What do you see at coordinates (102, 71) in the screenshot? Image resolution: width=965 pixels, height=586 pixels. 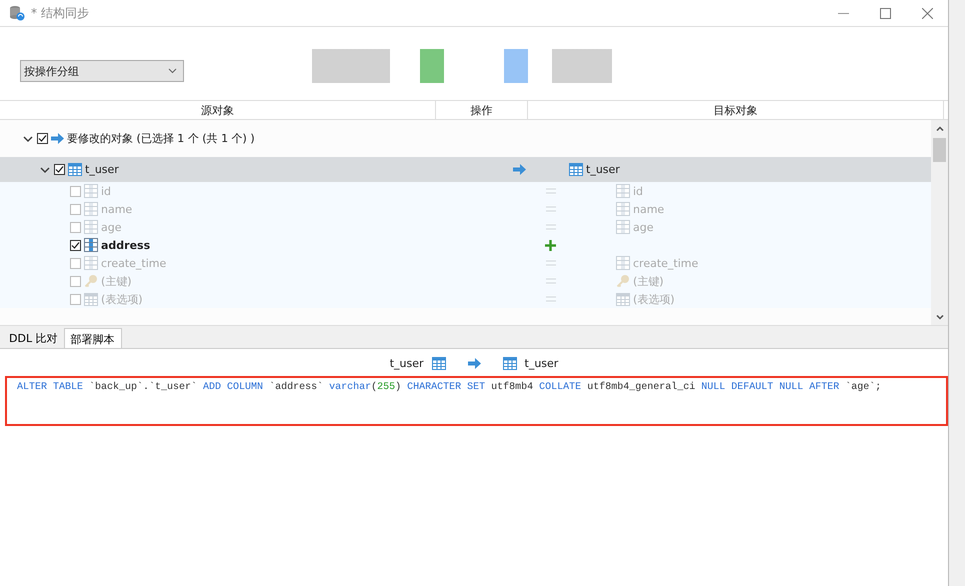 I see `group-by-dropdown: 按操作分组` at bounding box center [102, 71].